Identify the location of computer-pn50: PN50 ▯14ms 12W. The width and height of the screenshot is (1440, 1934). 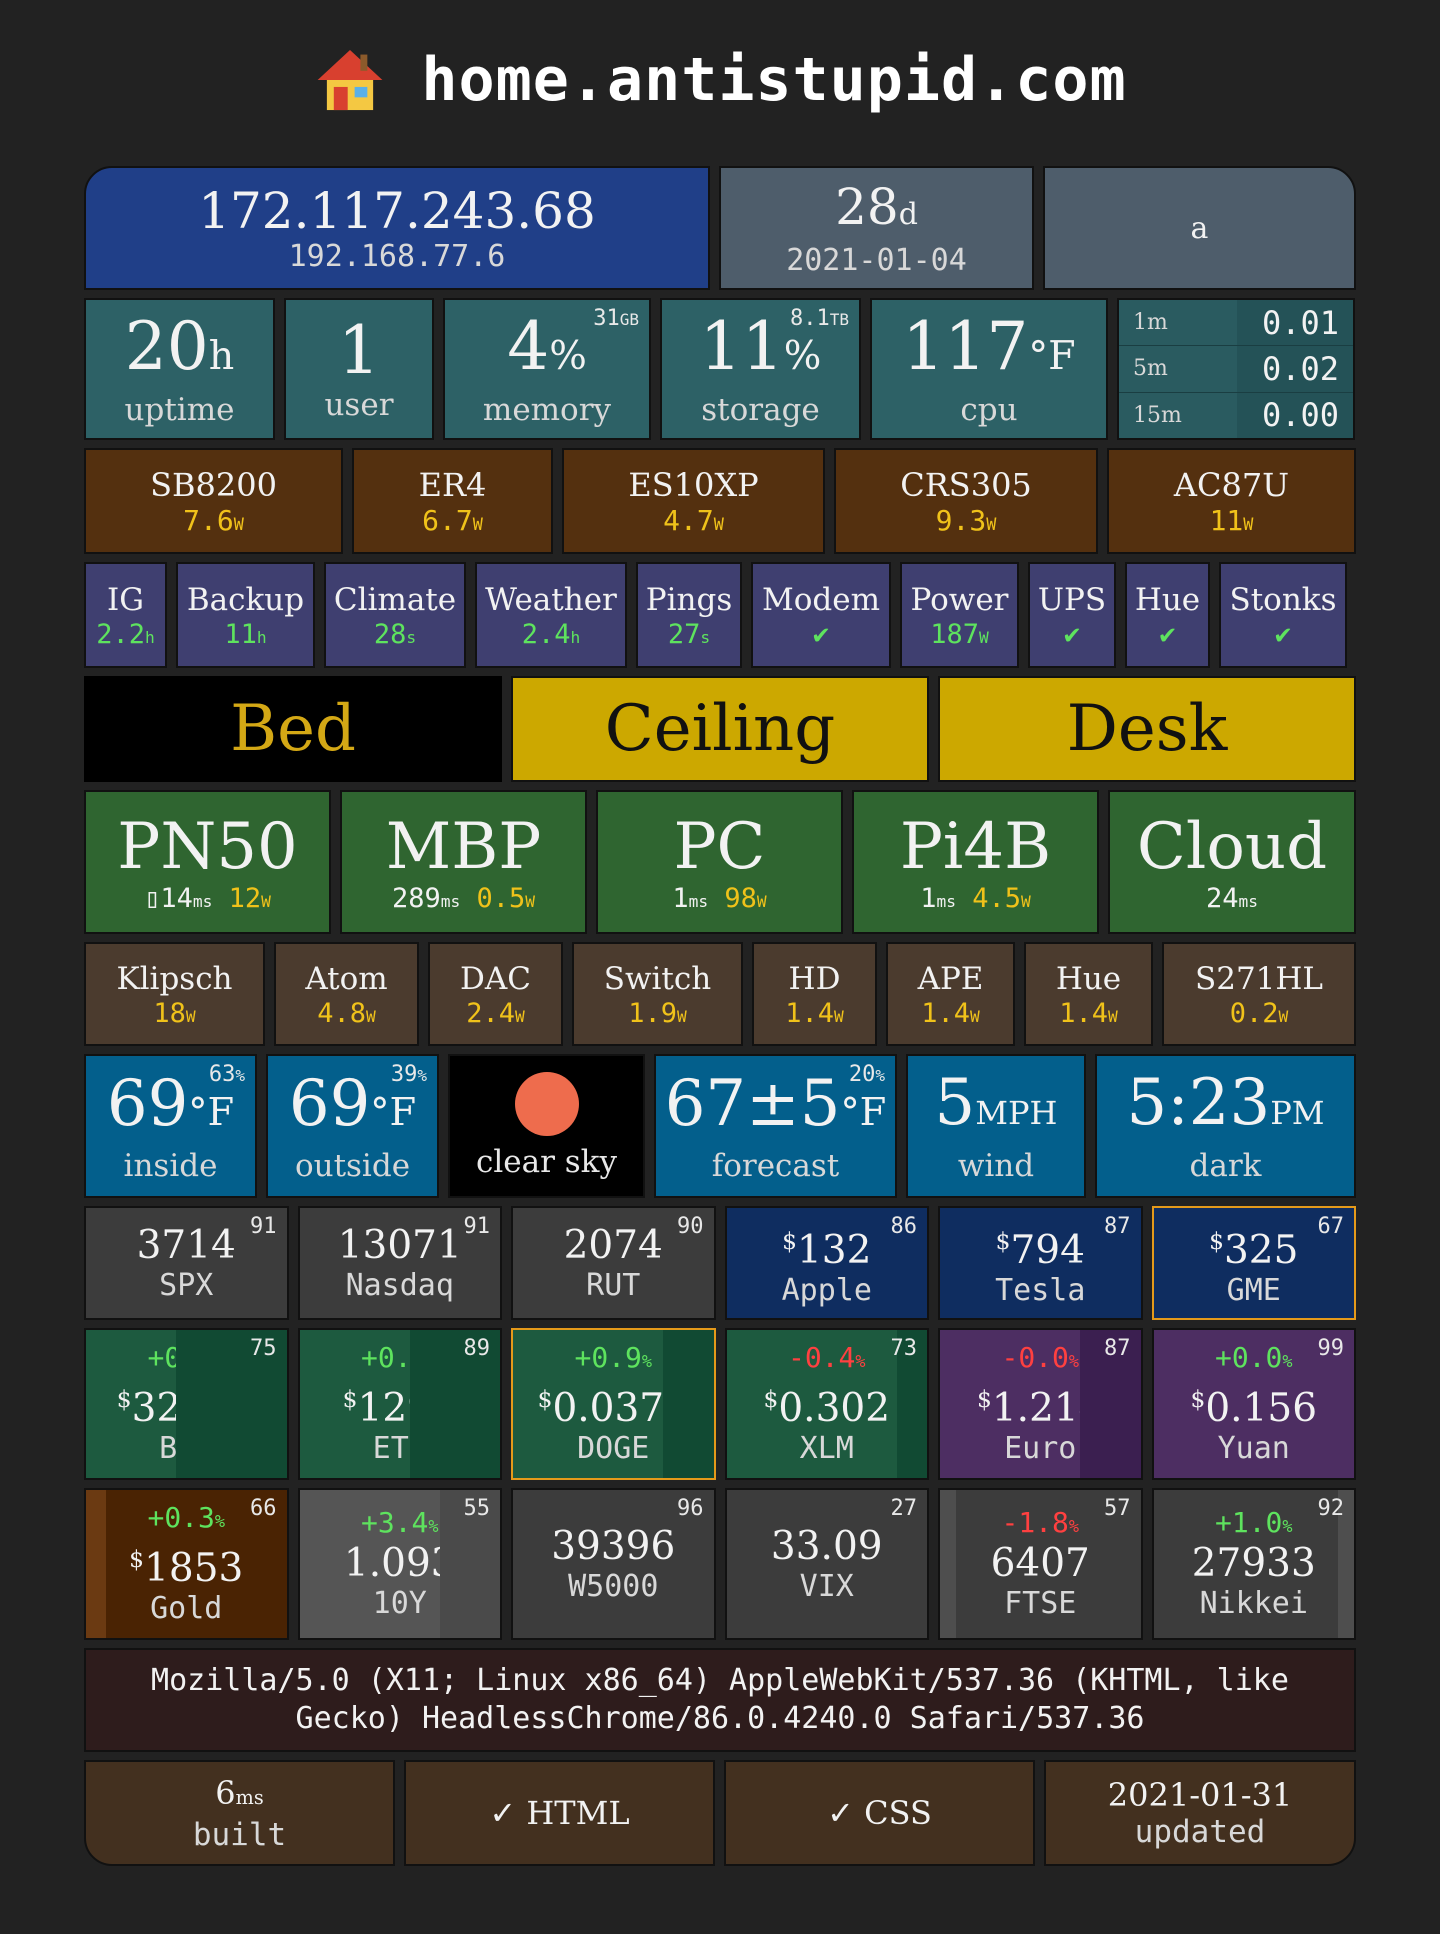
(207, 862).